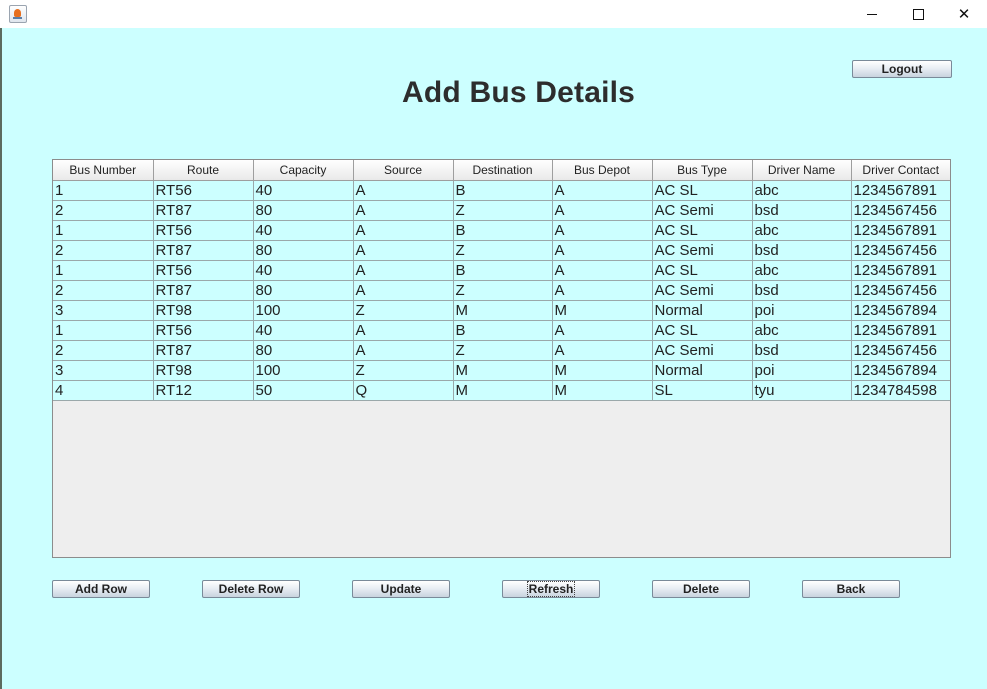 This screenshot has height=689, width=987. Describe the element at coordinates (872, 14) in the screenshot. I see `minimize-button` at that location.